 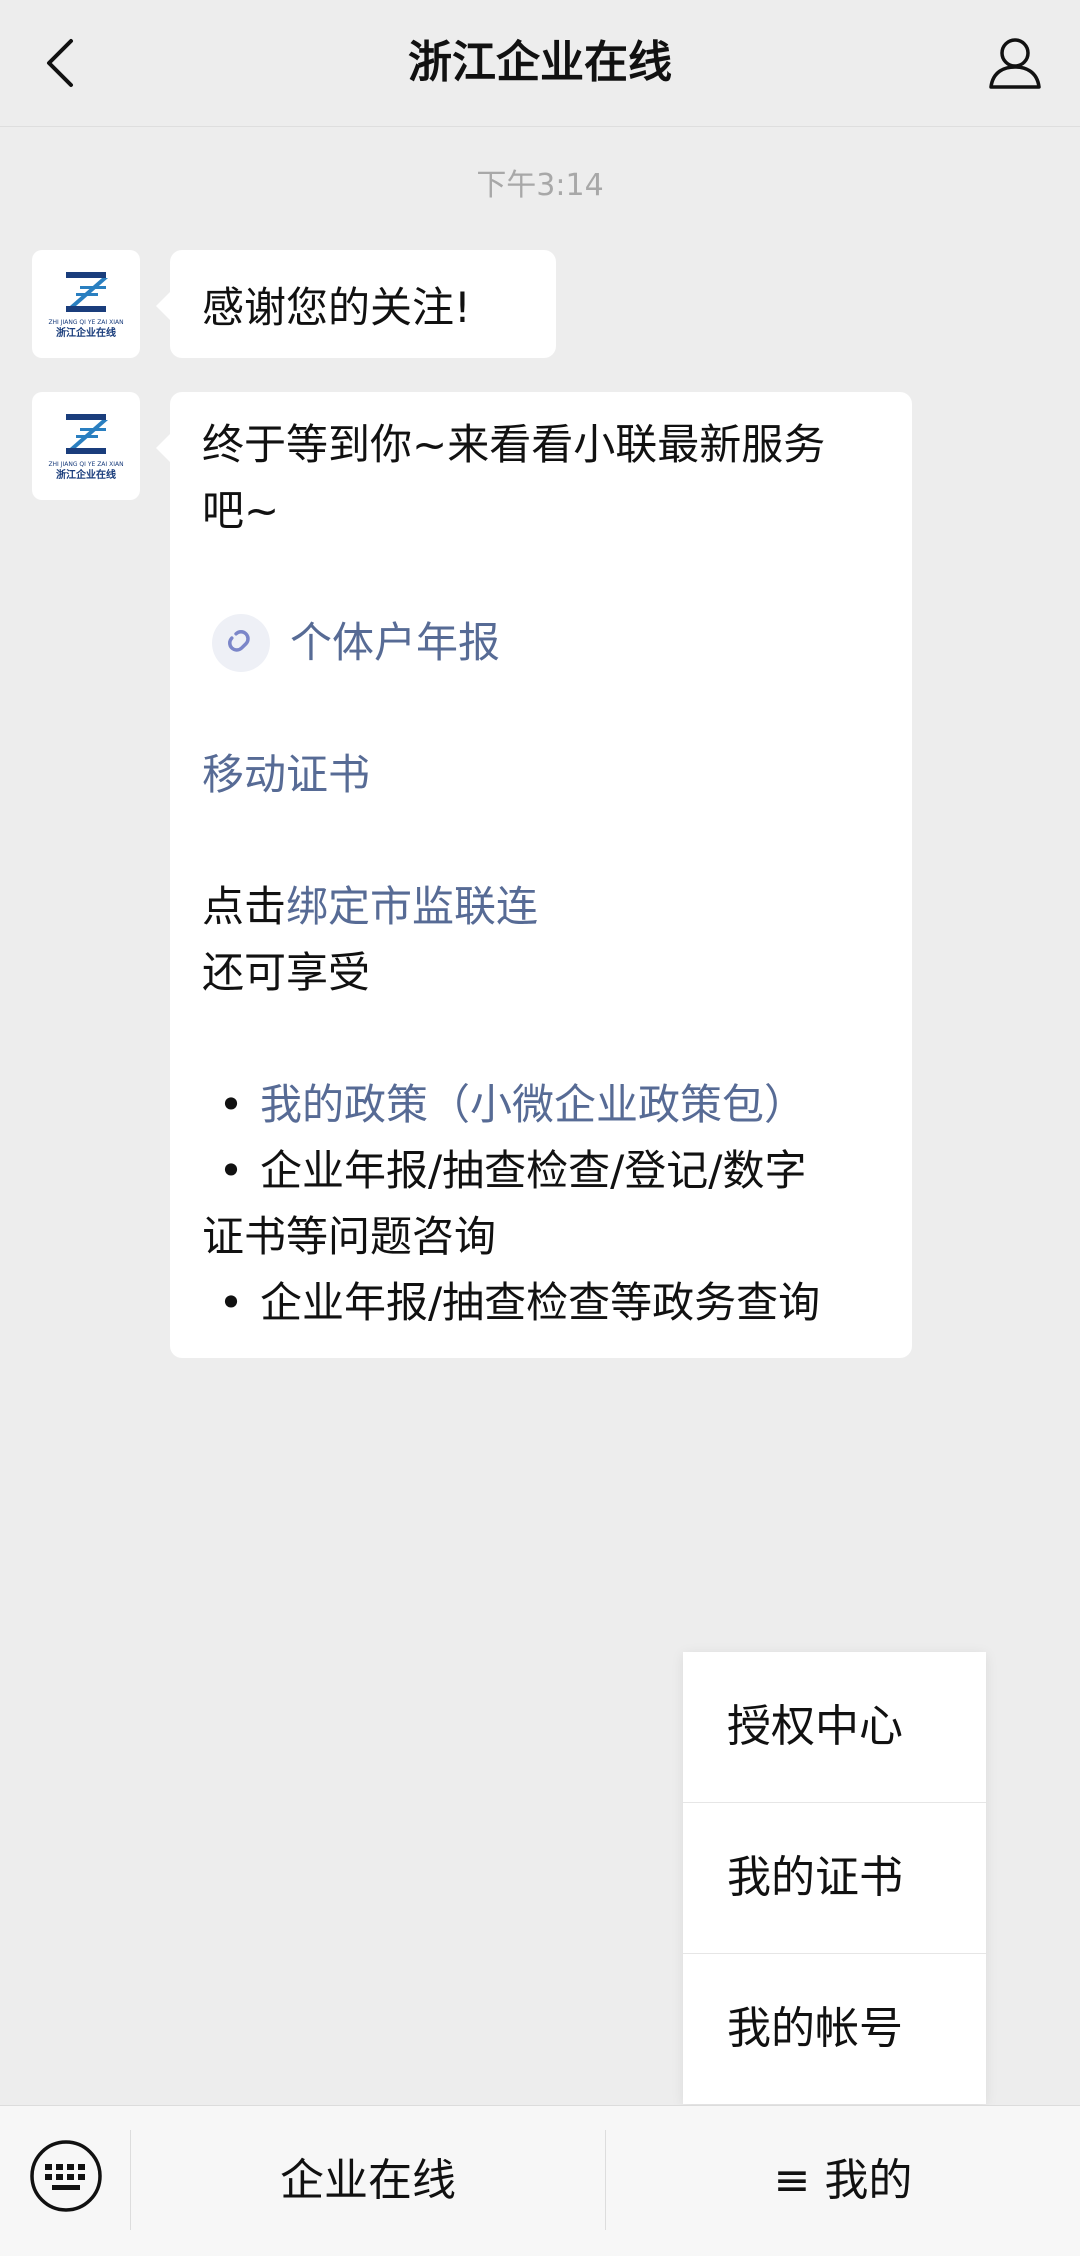 What do you see at coordinates (541, 907) in the screenshot?
I see `bind-line: 点击绑定市监联连` at bounding box center [541, 907].